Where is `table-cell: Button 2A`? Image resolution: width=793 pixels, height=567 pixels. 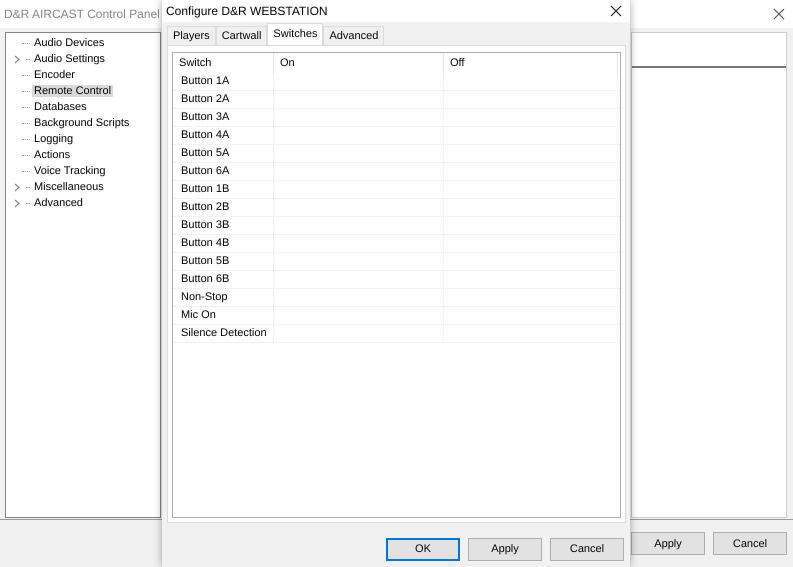
table-cell: Button 2A is located at coordinates (223, 99).